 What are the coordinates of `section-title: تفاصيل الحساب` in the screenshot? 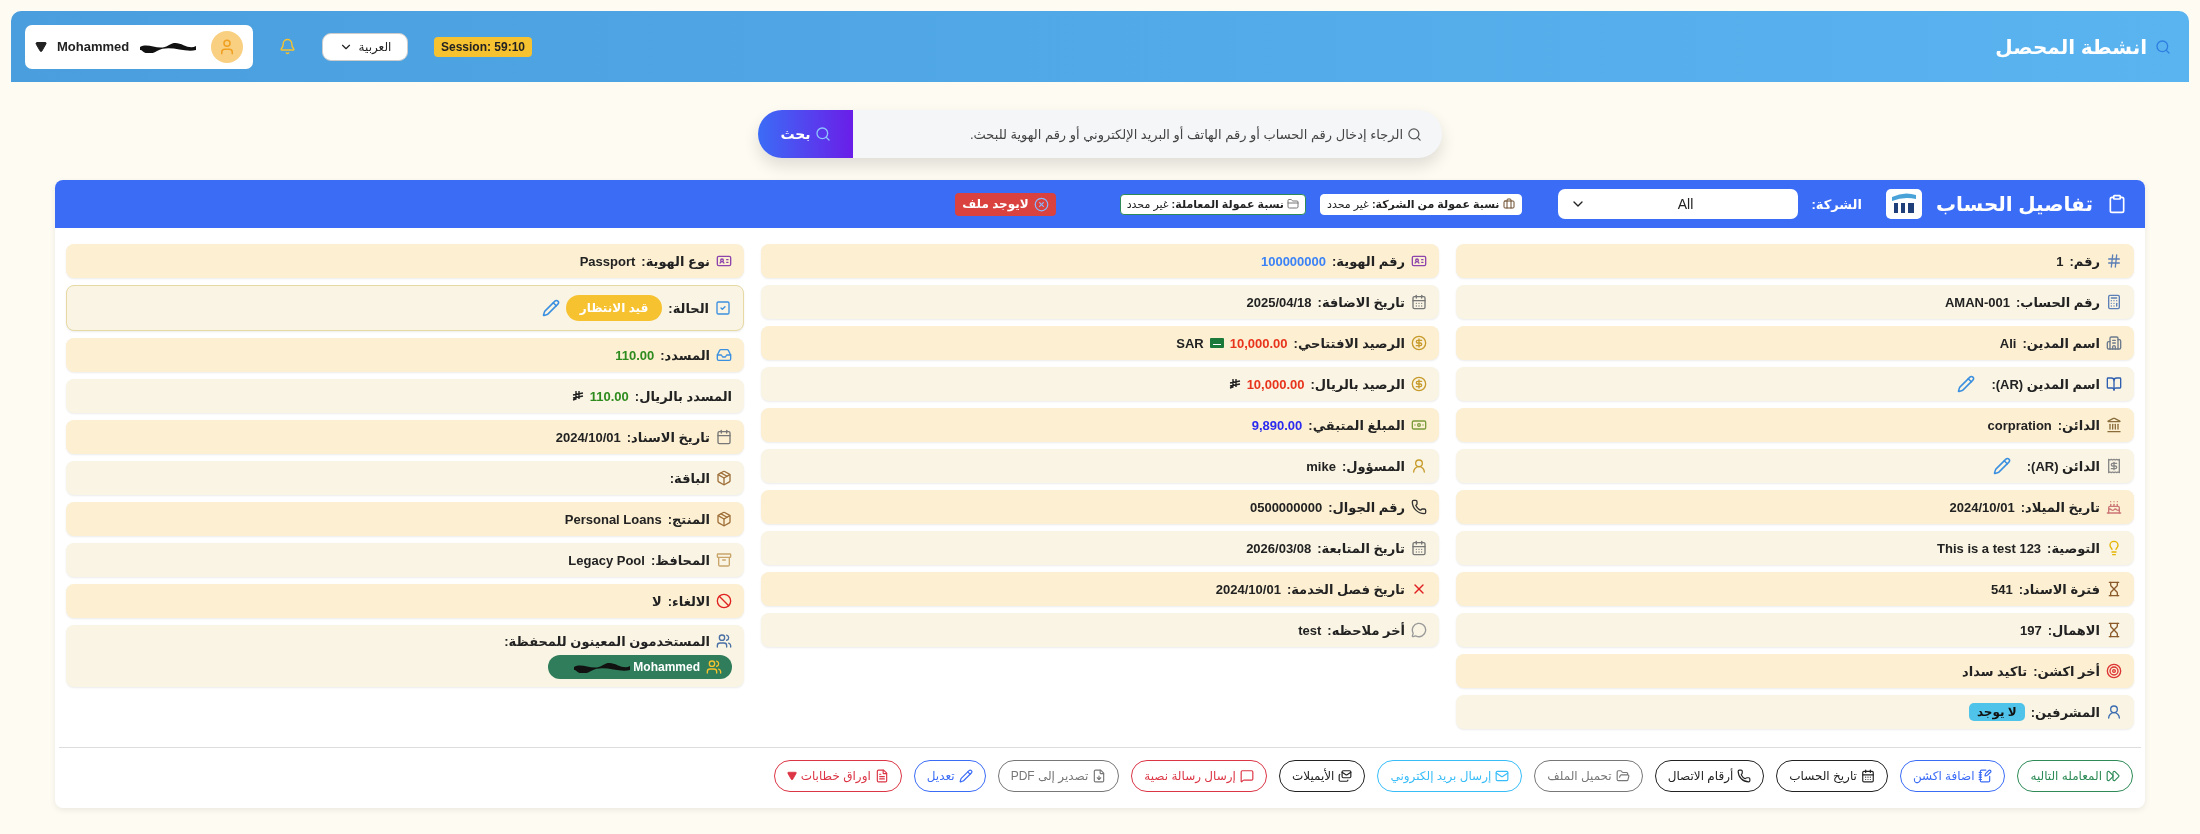 It's located at (2014, 204).